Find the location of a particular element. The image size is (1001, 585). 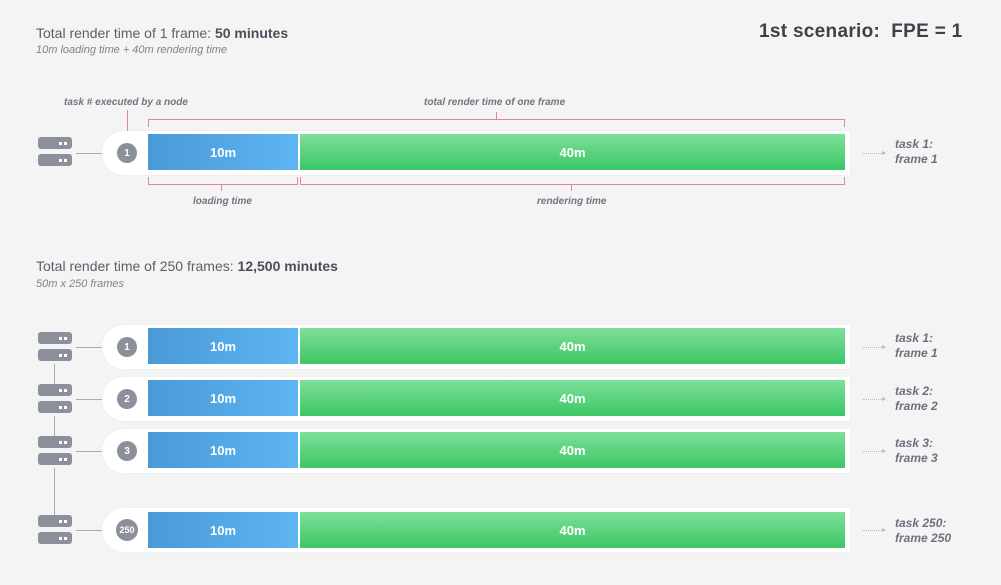

scenario-title: 1st scenario: FPE = 1 is located at coordinates (861, 31).